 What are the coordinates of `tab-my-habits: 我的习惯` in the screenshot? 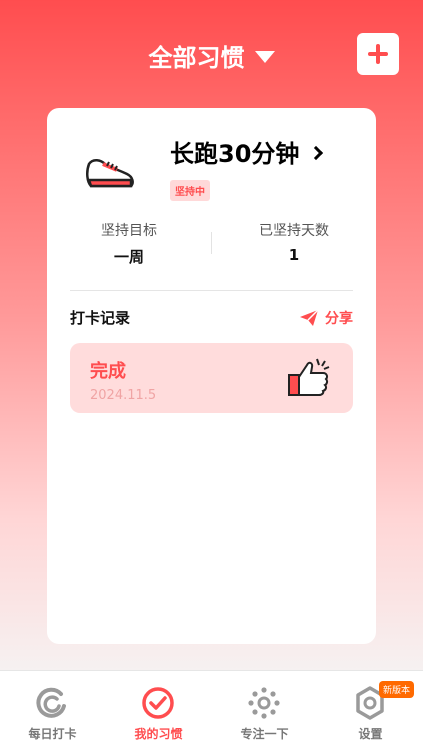 It's located at (158, 711).